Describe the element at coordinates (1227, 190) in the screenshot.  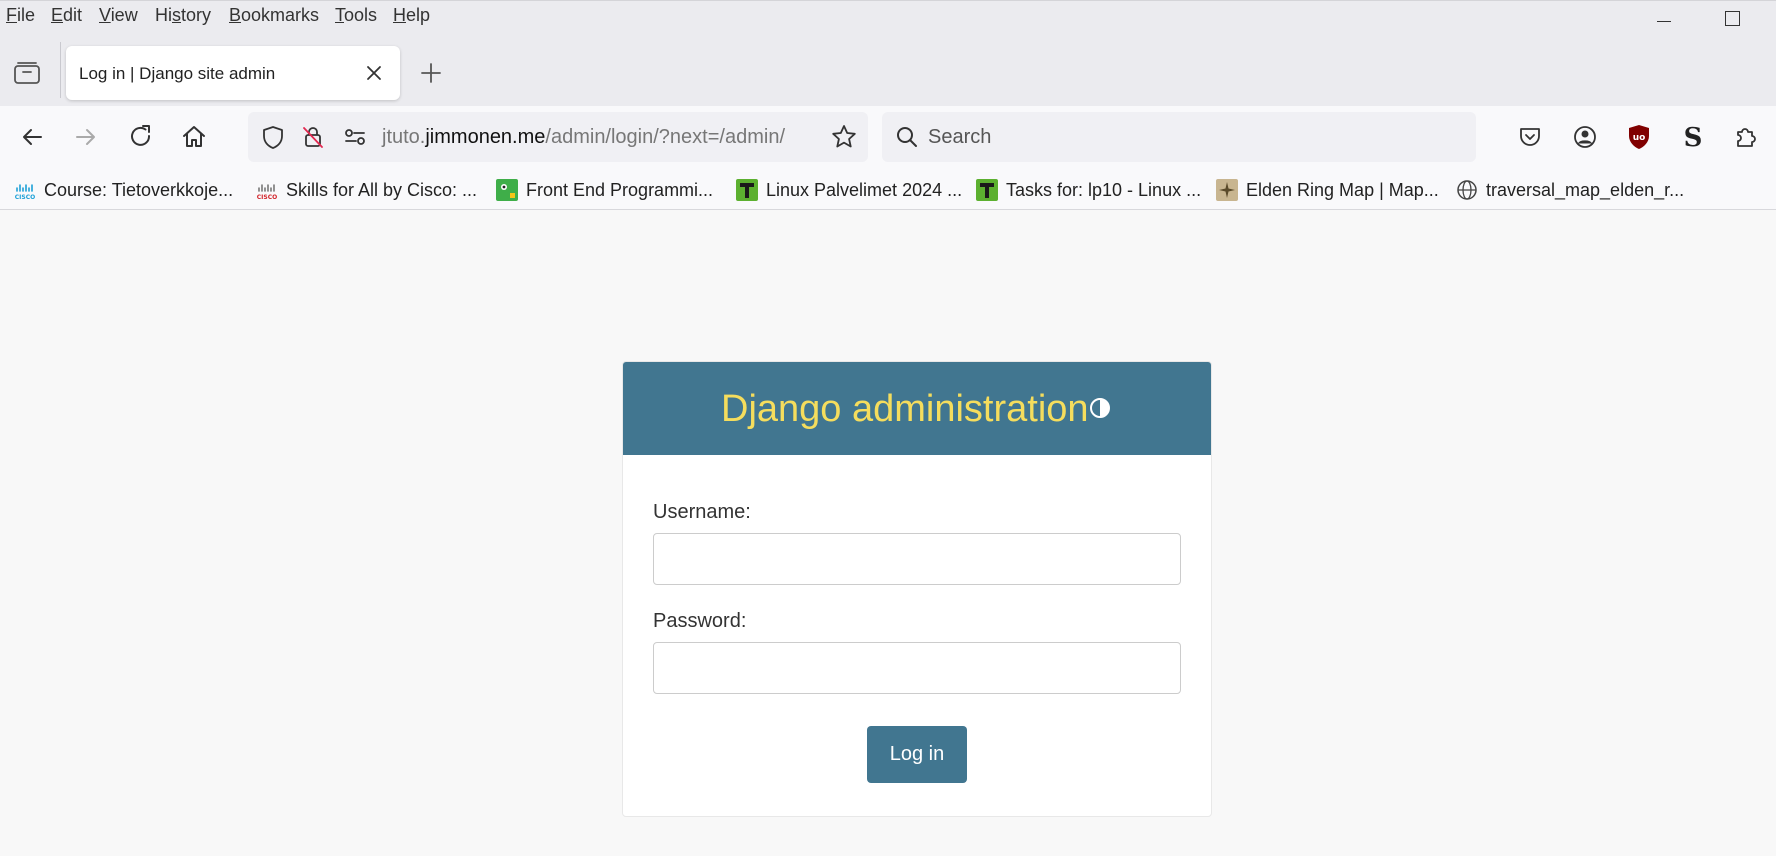
I see `map-icon` at that location.